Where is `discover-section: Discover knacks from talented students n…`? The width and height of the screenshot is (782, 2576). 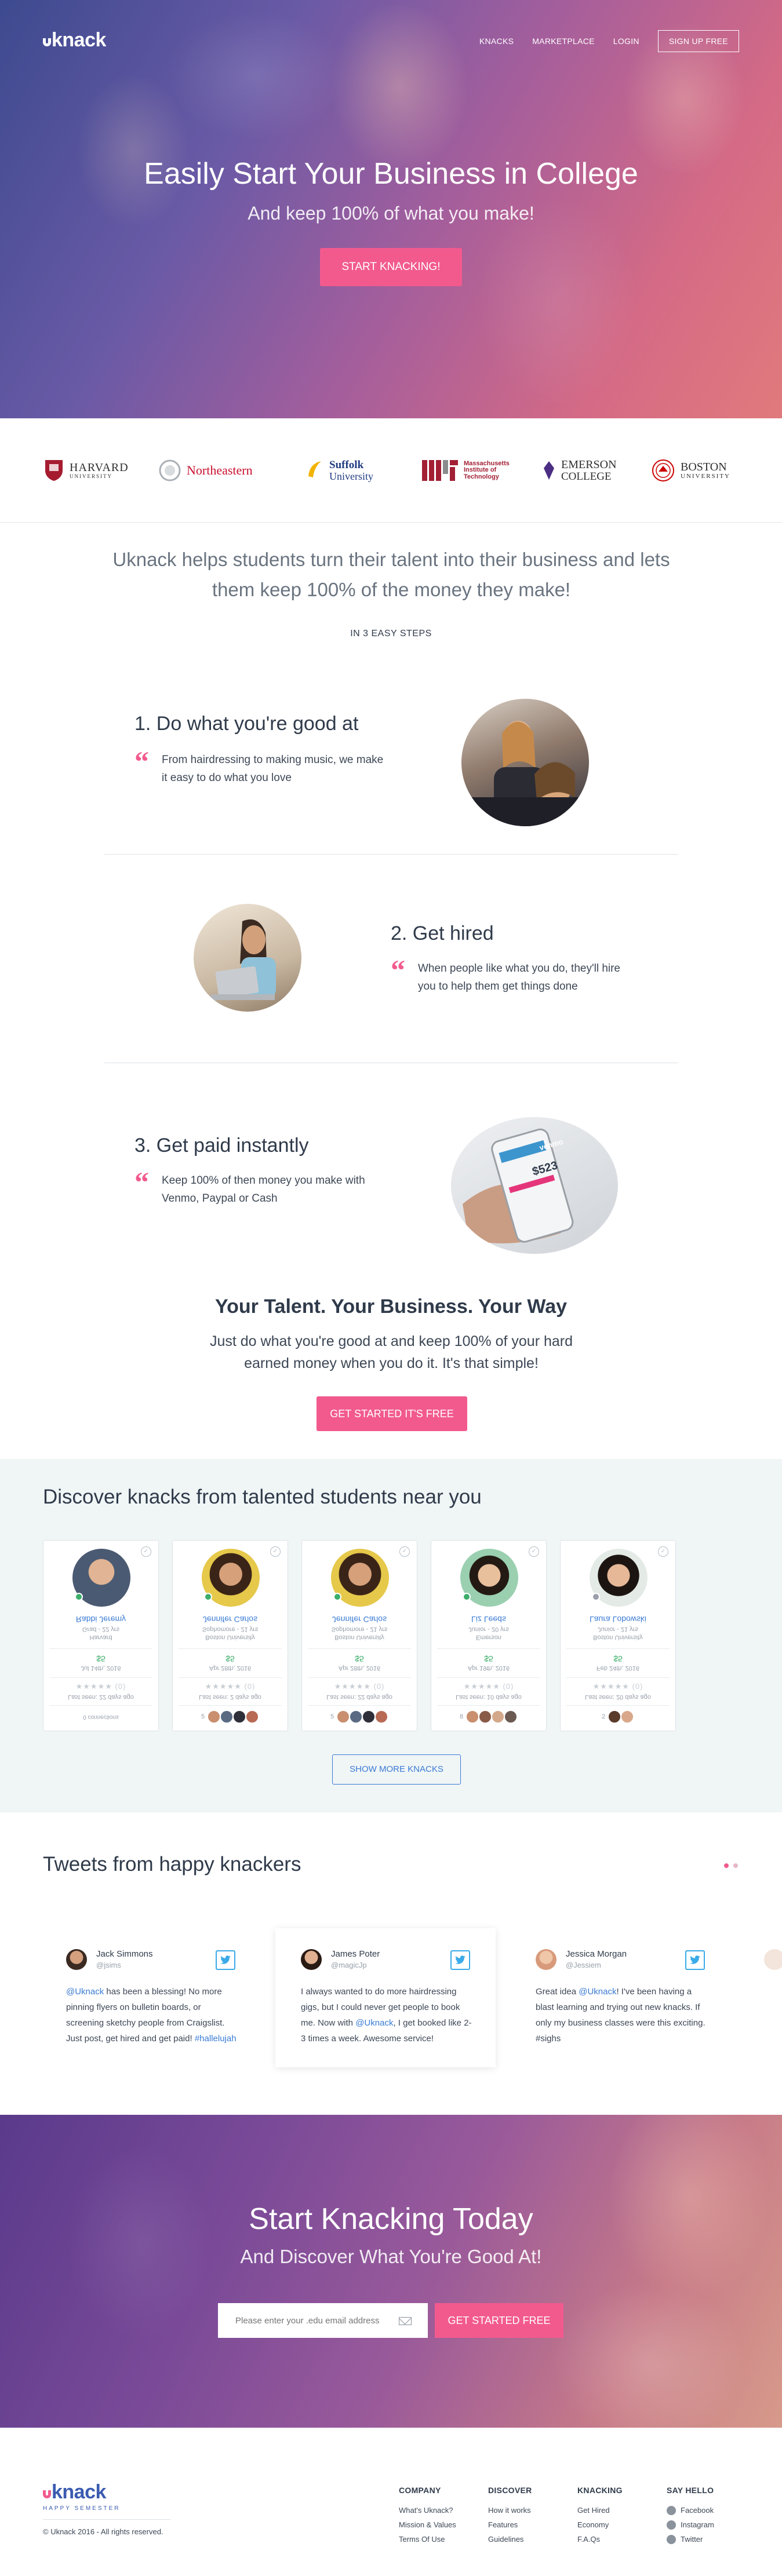
discover-section: Discover knacks from talented students n… is located at coordinates (391, 1635).